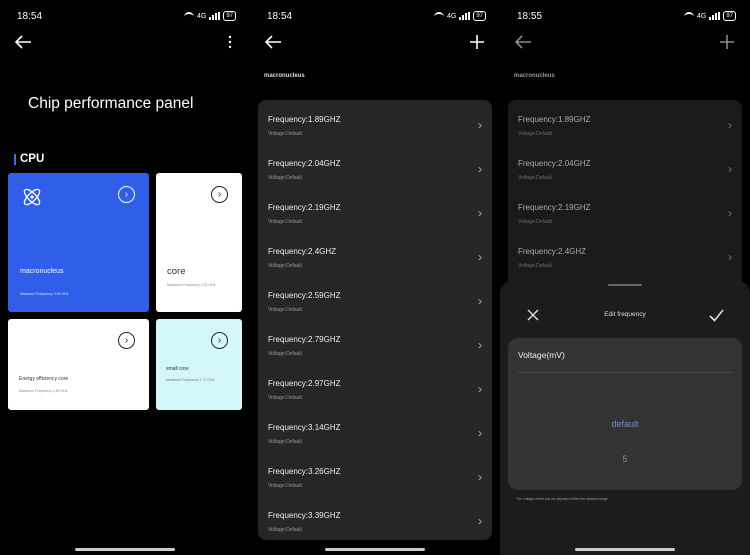 The height and width of the screenshot is (555, 750). What do you see at coordinates (304, 471) in the screenshot?
I see `frequency-label: Frequency:3.26GHZ` at bounding box center [304, 471].